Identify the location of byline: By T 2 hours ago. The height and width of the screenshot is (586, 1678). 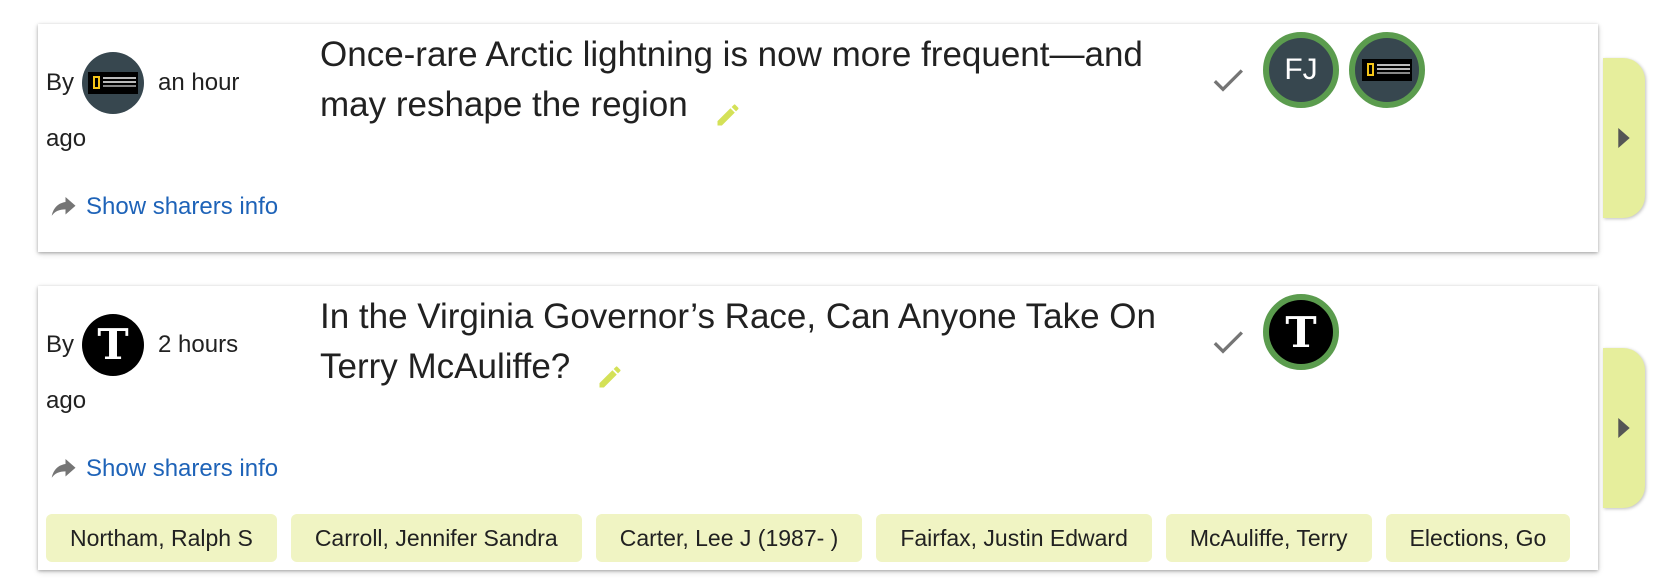
(156, 370).